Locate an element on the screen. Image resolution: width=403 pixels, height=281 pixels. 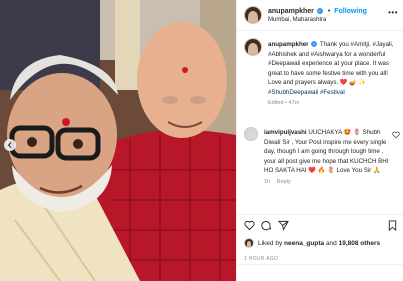
comment-text-end: Love You Sir is located at coordinates (354, 170).